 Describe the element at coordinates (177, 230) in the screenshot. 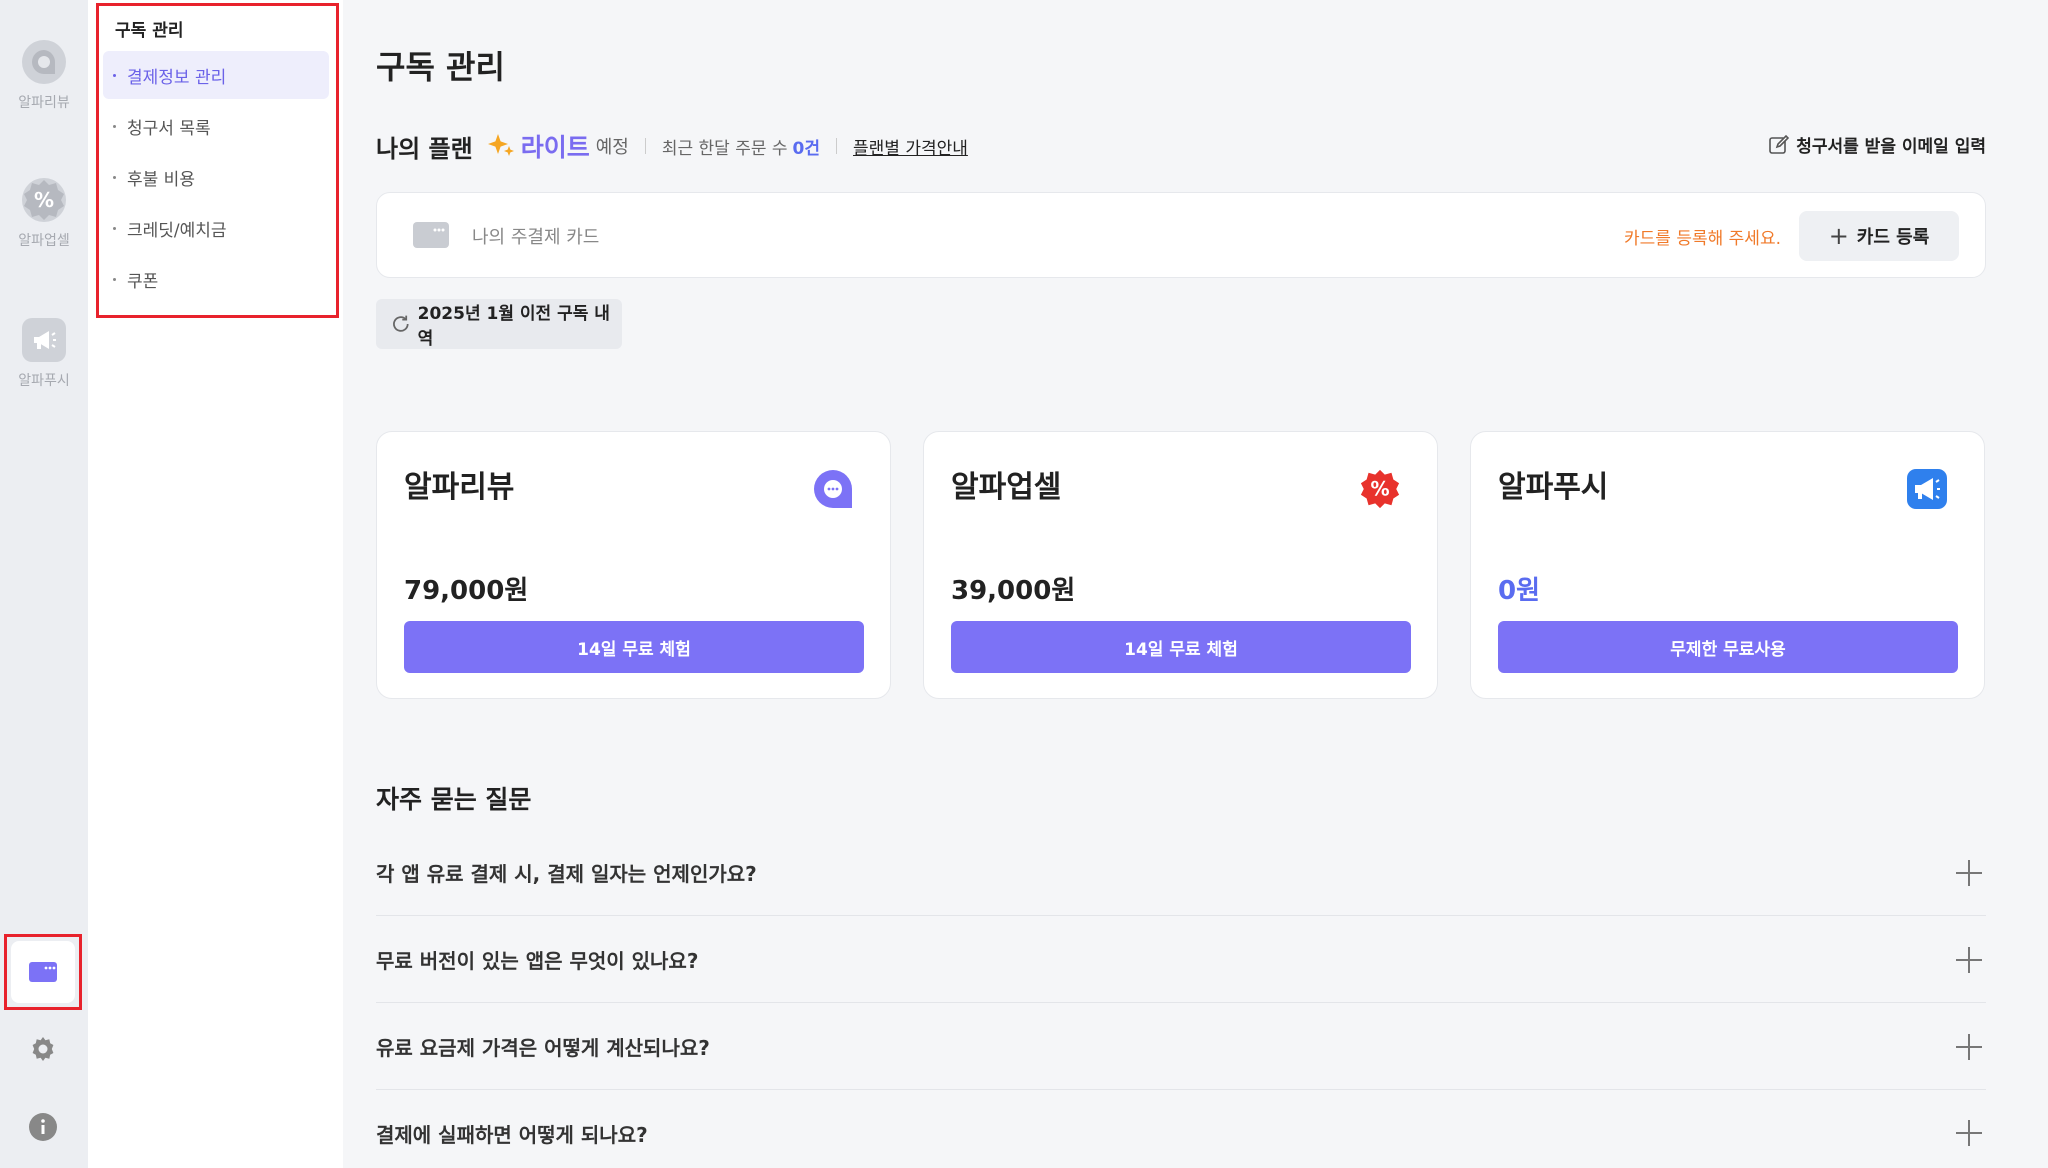

I see `submenu-item-label: 크레딧/예치금` at that location.